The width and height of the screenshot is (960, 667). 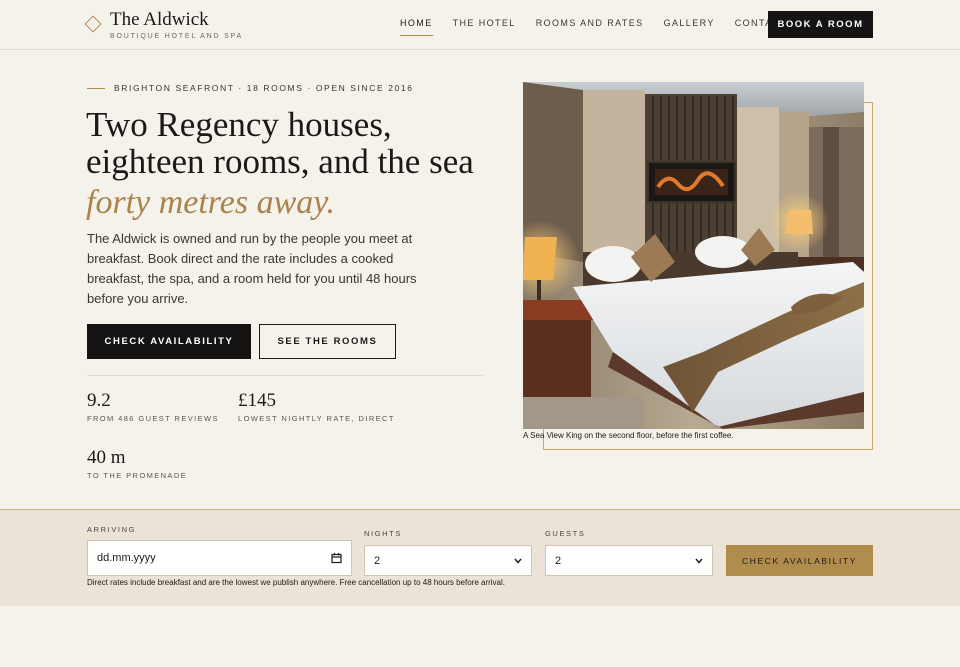 What do you see at coordinates (316, 418) in the screenshot?
I see `stat-label: LOWEST NIGHTLY RATE, DIRECT` at bounding box center [316, 418].